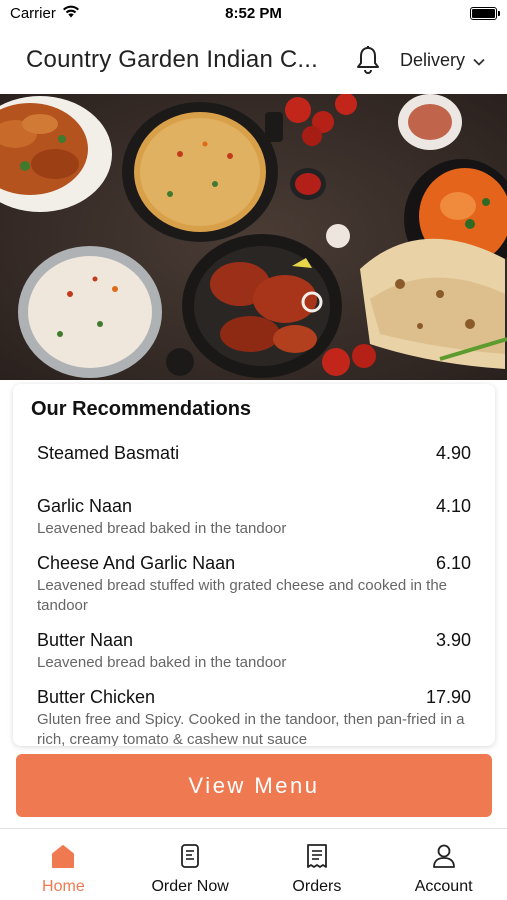 This screenshot has width=507, height=900. I want to click on app-header: Country Garden Indian C... Delivery, so click(253, 60).